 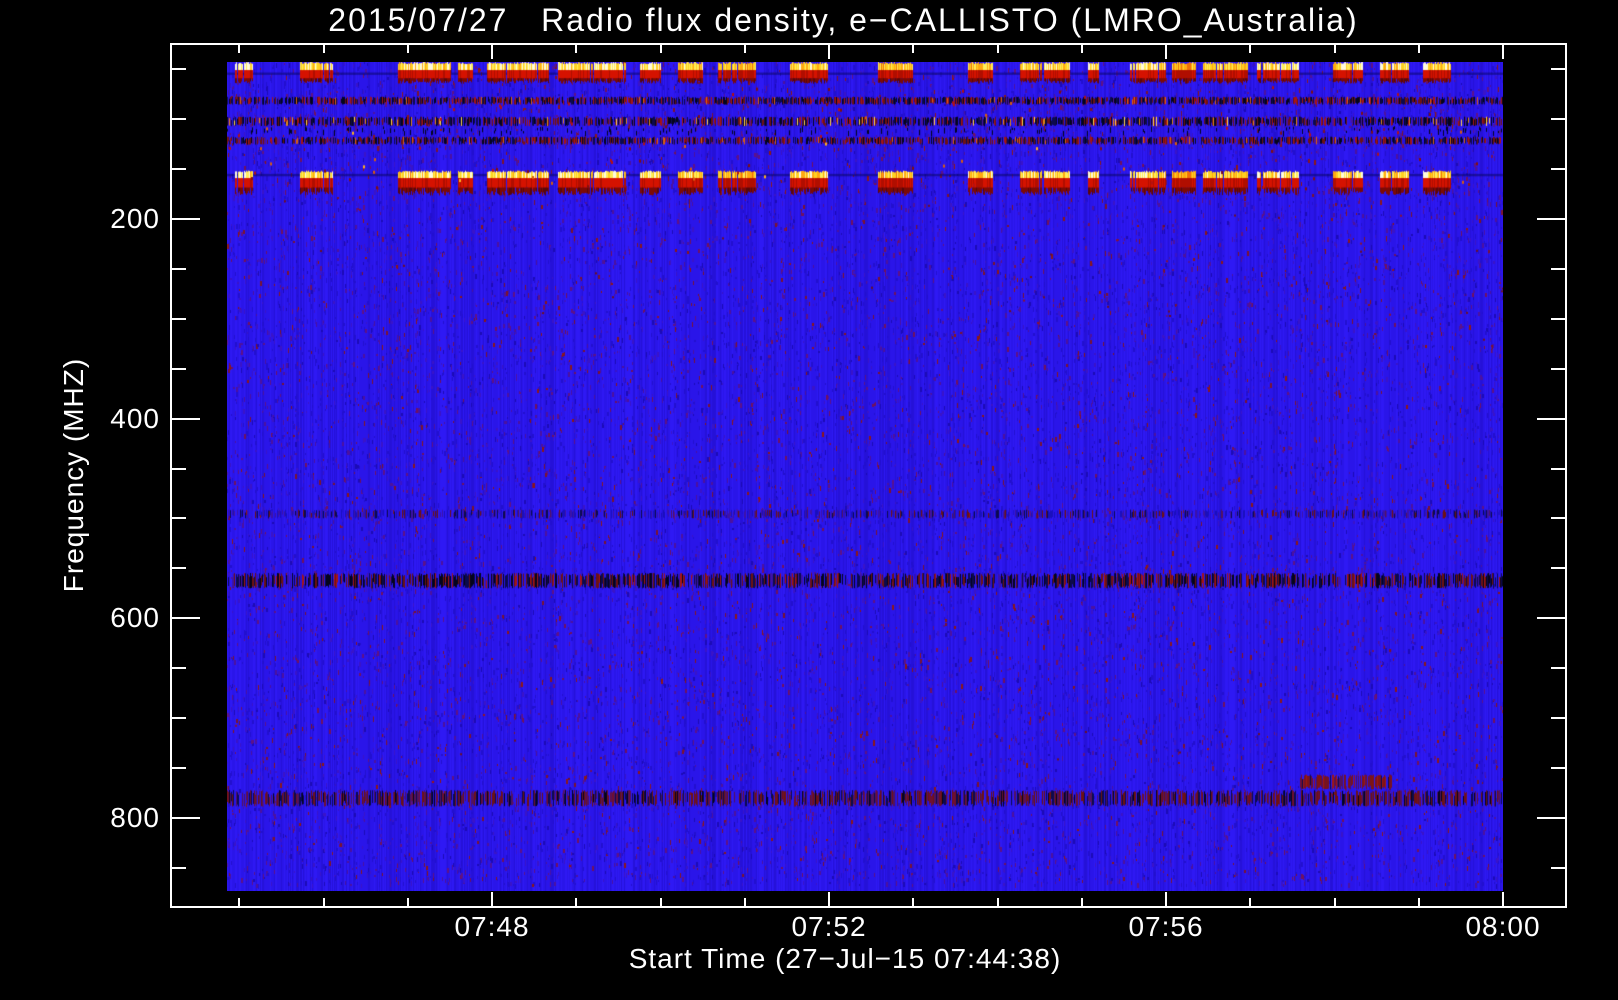 What do you see at coordinates (73, 475) in the screenshot?
I see `y-axis-title: Frequency (MHZ)` at bounding box center [73, 475].